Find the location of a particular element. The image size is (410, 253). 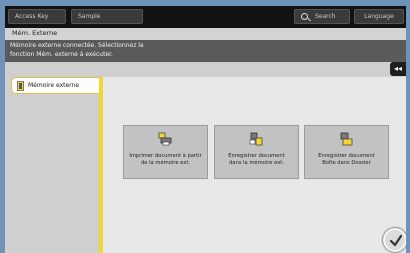

access-key-label: Access Key is located at coordinates (32, 16).